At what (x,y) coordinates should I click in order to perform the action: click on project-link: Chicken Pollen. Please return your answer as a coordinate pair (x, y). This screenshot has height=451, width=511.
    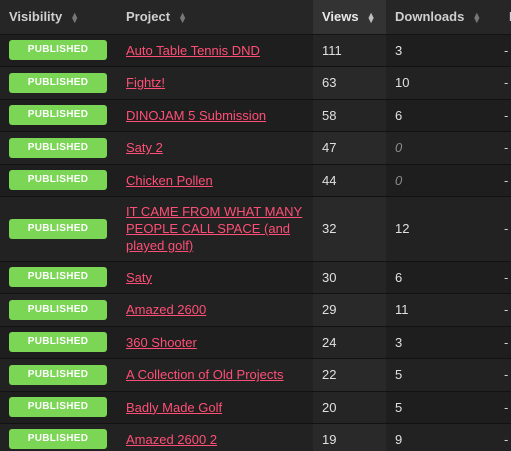
    Looking at the image, I should click on (169, 180).